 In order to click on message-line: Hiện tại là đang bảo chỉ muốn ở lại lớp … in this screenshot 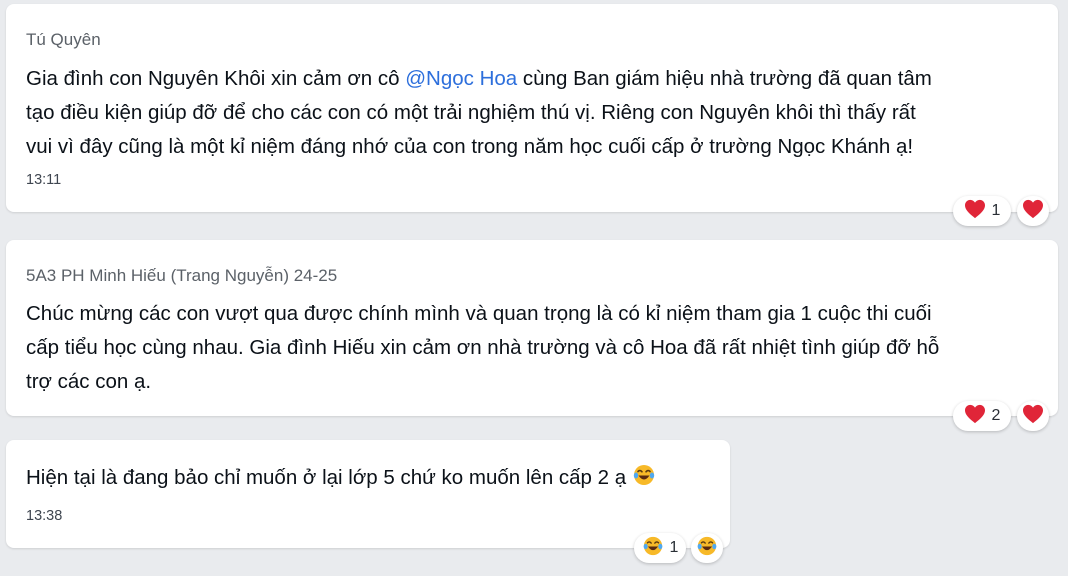, I will do `click(326, 477)`.